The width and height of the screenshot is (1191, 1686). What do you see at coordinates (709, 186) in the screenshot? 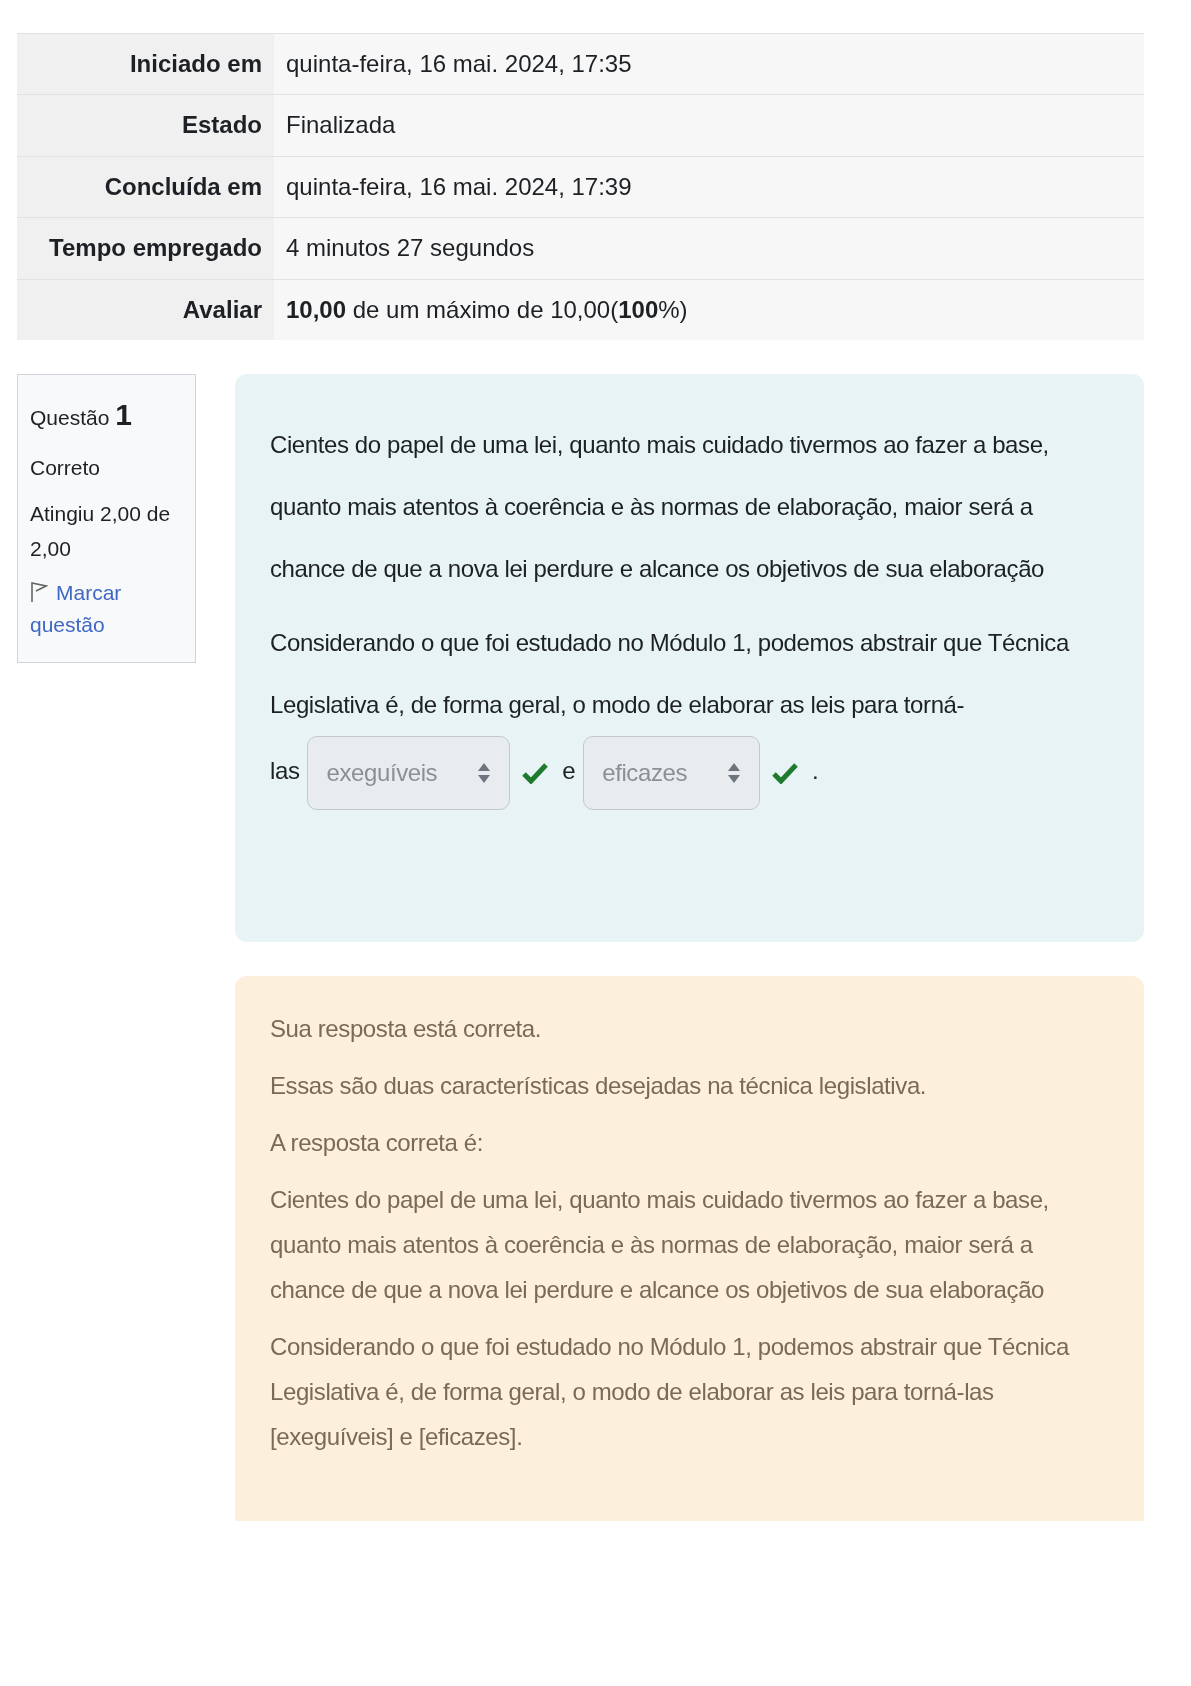
I see `row-value: quinta-feira, 16 mai. 2024, 17:39` at bounding box center [709, 186].